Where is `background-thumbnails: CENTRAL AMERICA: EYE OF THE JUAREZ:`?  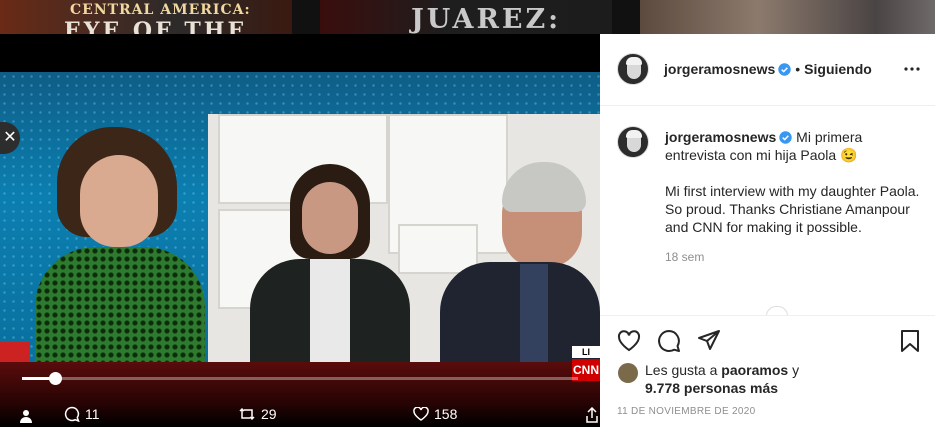 background-thumbnails: CENTRAL AMERICA: EYE OF THE JUAREZ: is located at coordinates (467, 17).